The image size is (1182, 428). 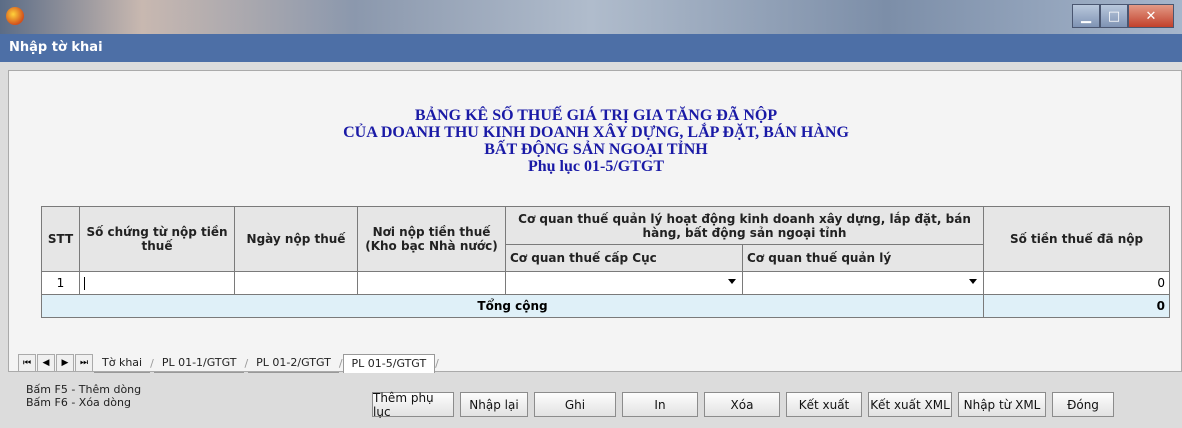 I want to click on ngay-nop-input, so click(x=296, y=283).